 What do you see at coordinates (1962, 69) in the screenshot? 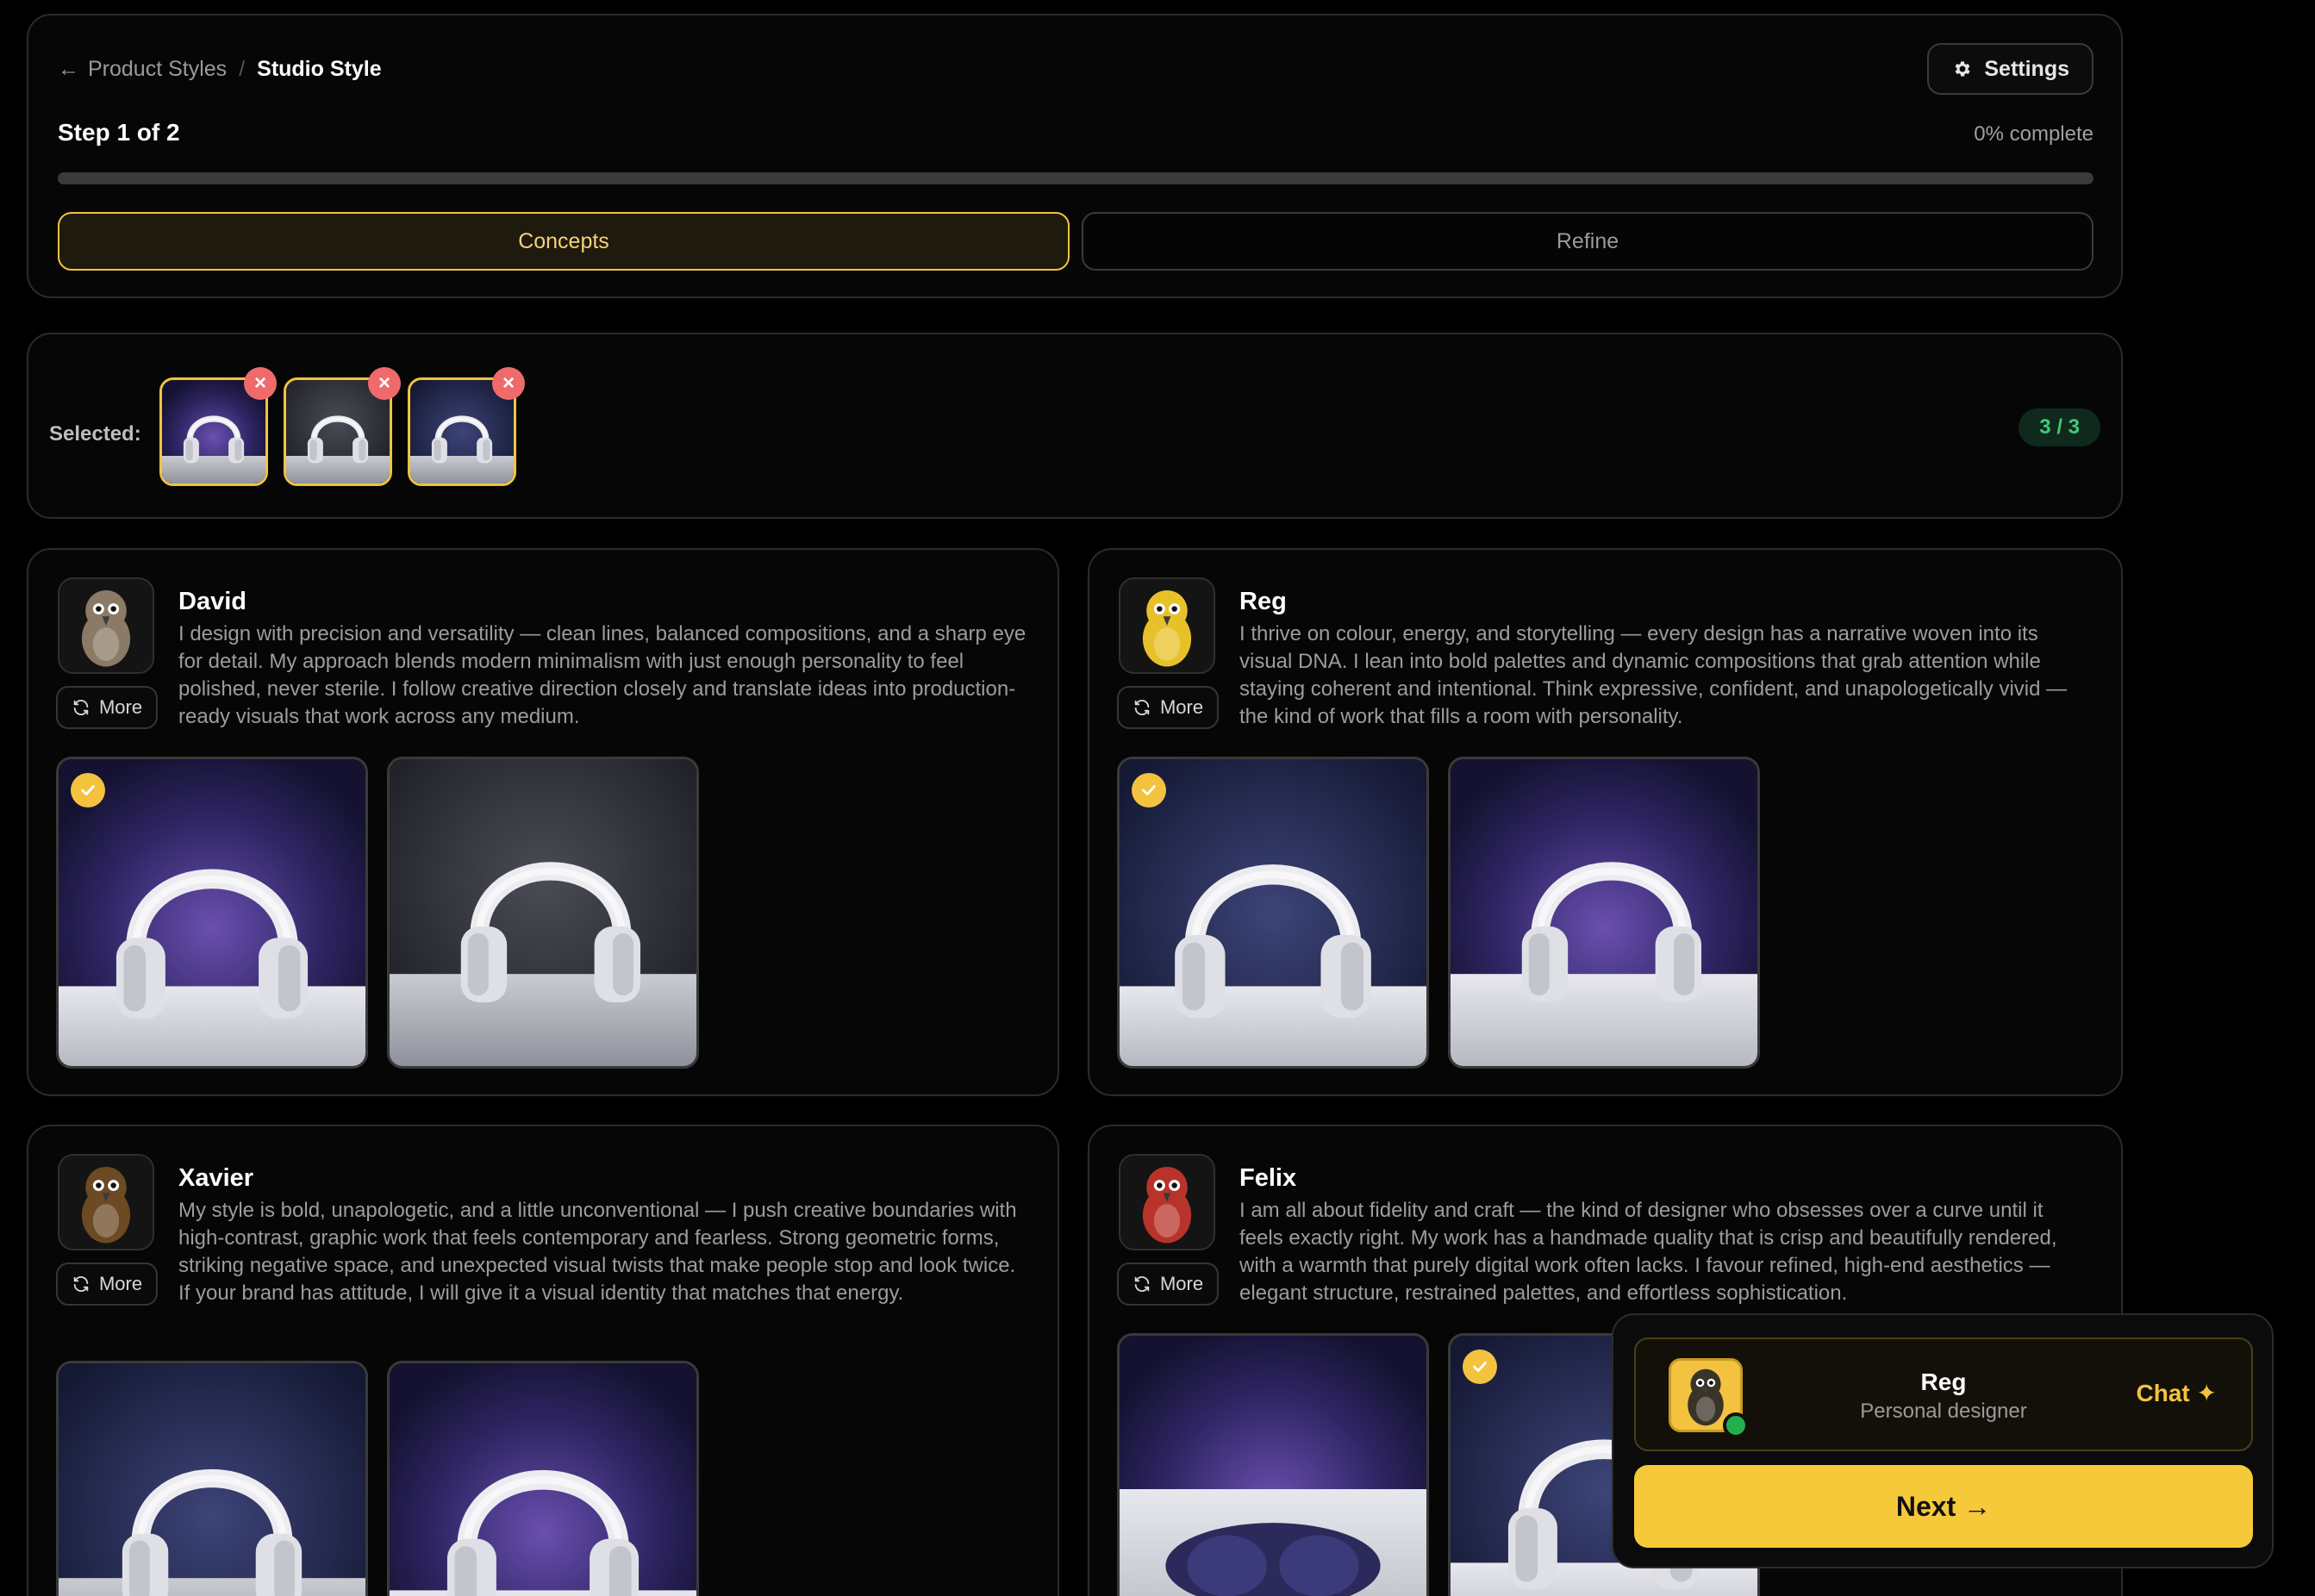
I see `gear-icon` at bounding box center [1962, 69].